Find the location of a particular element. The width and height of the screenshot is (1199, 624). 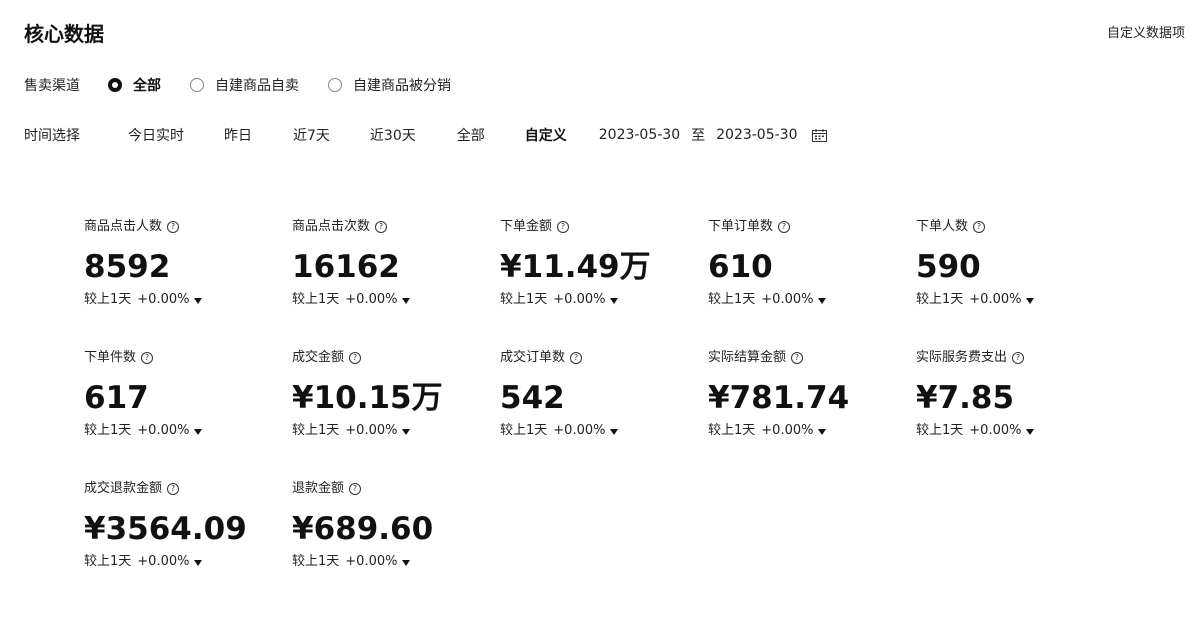

metric-card: 实际服务费支出? ¥7.85 较上1天 +0.00% is located at coordinates (1016, 397).